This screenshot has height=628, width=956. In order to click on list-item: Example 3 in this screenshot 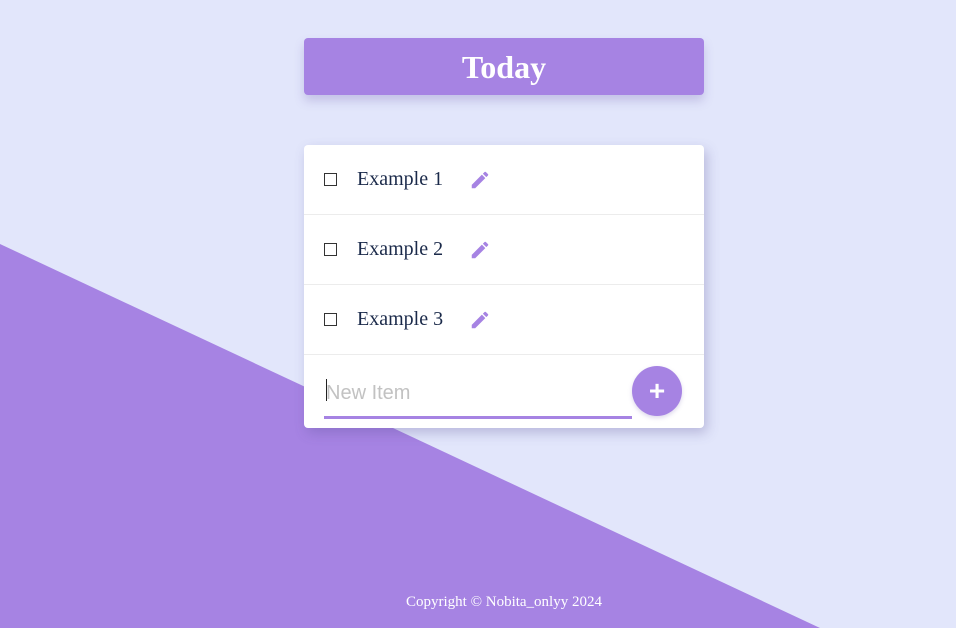, I will do `click(504, 320)`.